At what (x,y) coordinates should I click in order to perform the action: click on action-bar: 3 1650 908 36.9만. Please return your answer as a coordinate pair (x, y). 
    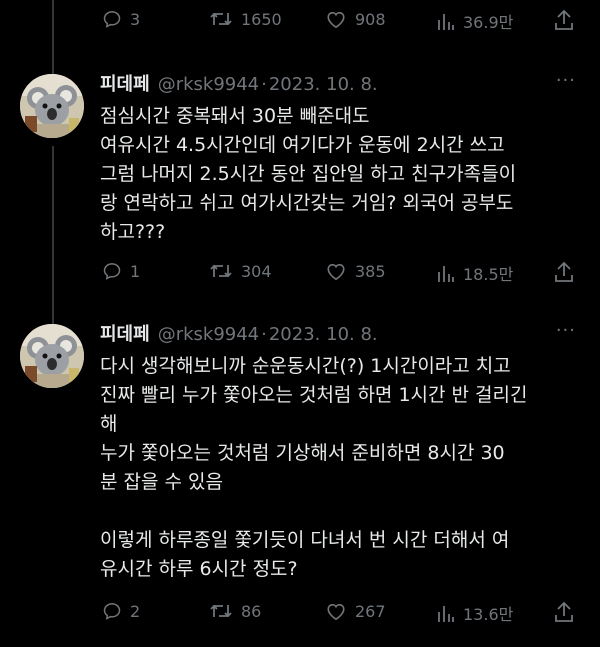
    Looking at the image, I should click on (300, 21).